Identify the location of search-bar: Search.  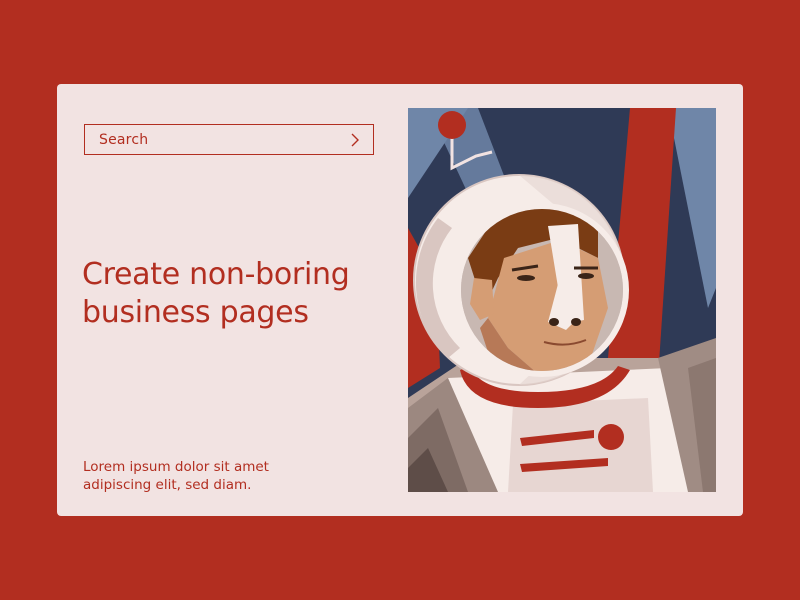
(229, 139).